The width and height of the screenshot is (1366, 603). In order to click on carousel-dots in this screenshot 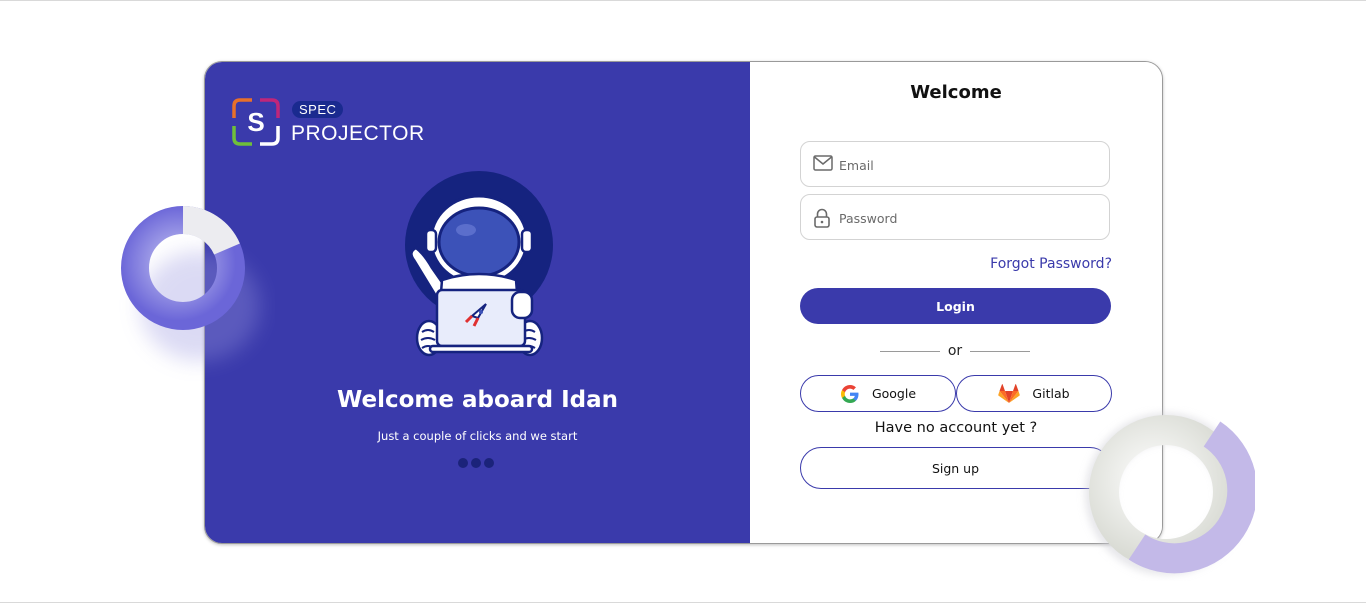, I will do `click(476, 463)`.